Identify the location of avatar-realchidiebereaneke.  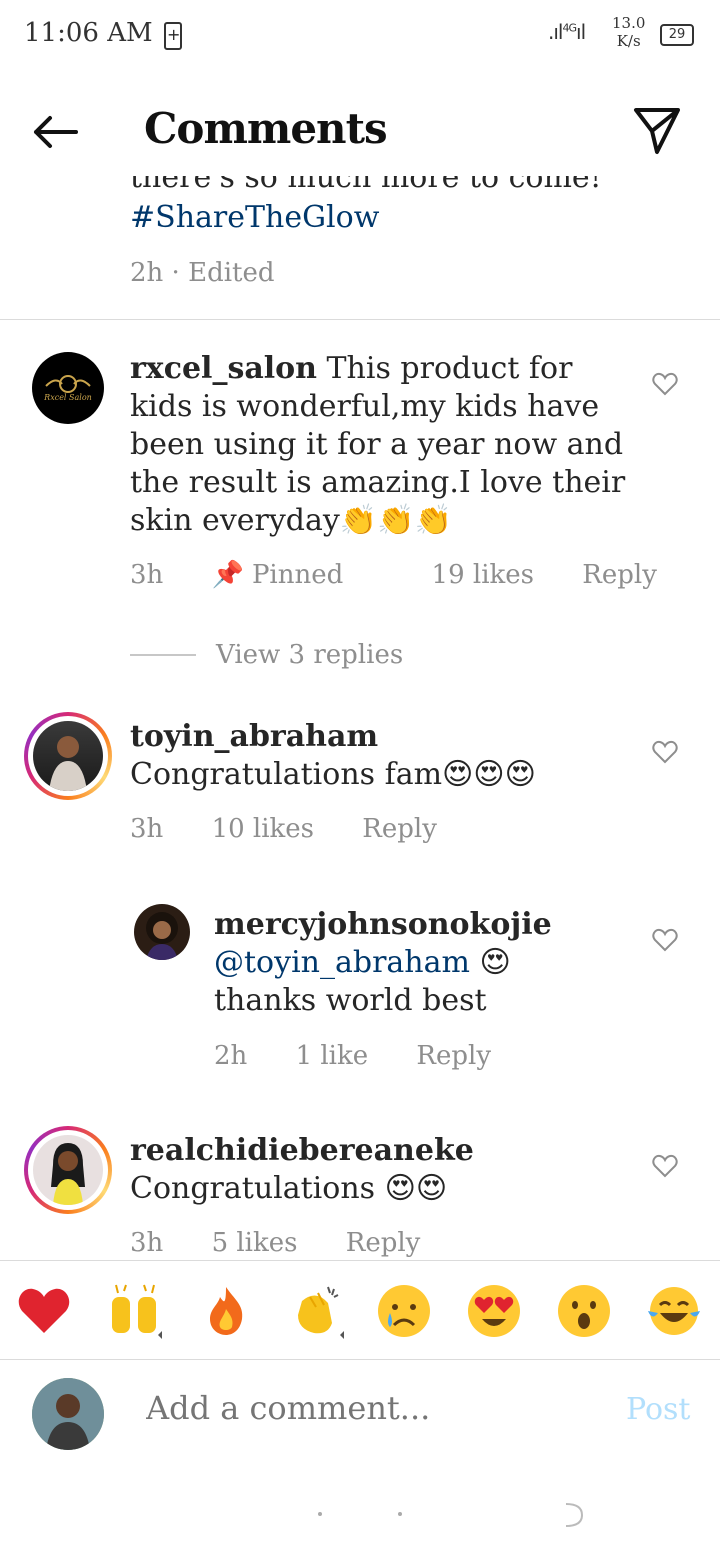
(68, 1170).